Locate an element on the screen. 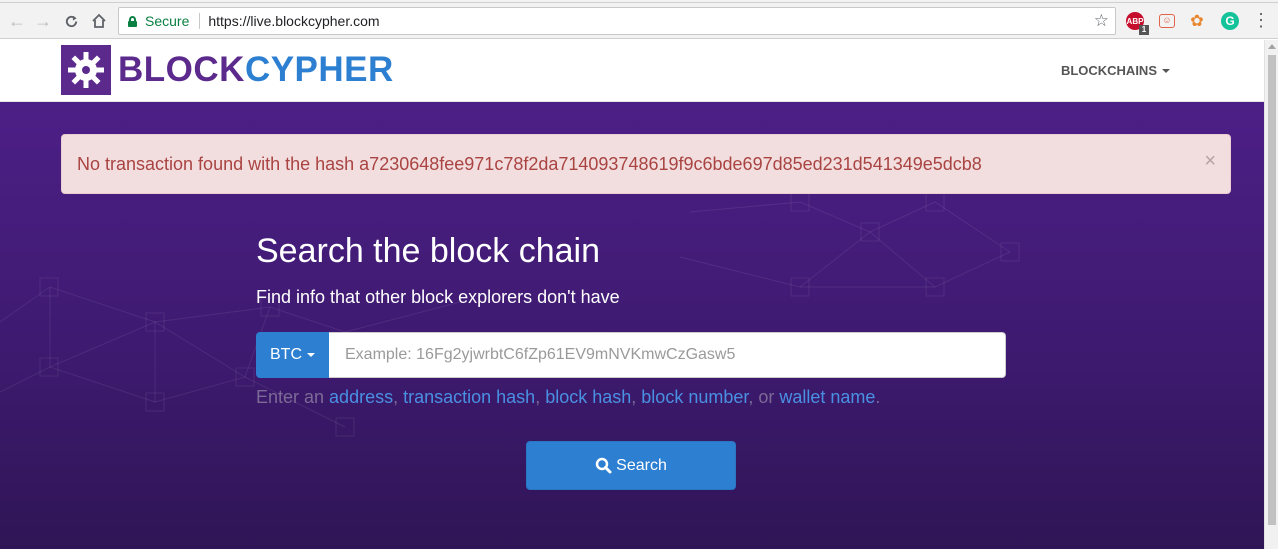  extension-fox-icon: ✿ is located at coordinates (1197, 21).